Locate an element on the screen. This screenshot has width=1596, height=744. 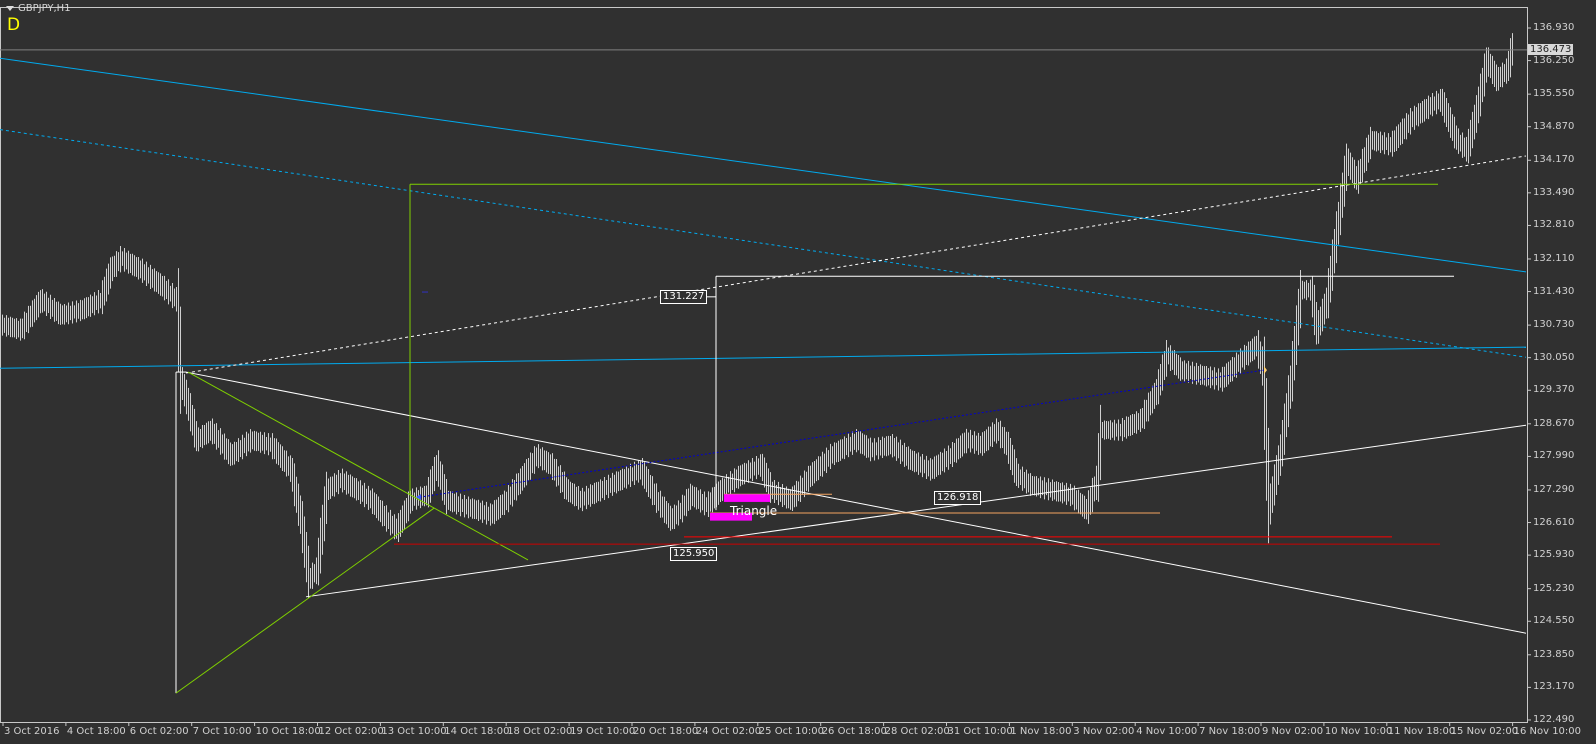
x-tick-label: 25 Oct 10:00 is located at coordinates (791, 731).